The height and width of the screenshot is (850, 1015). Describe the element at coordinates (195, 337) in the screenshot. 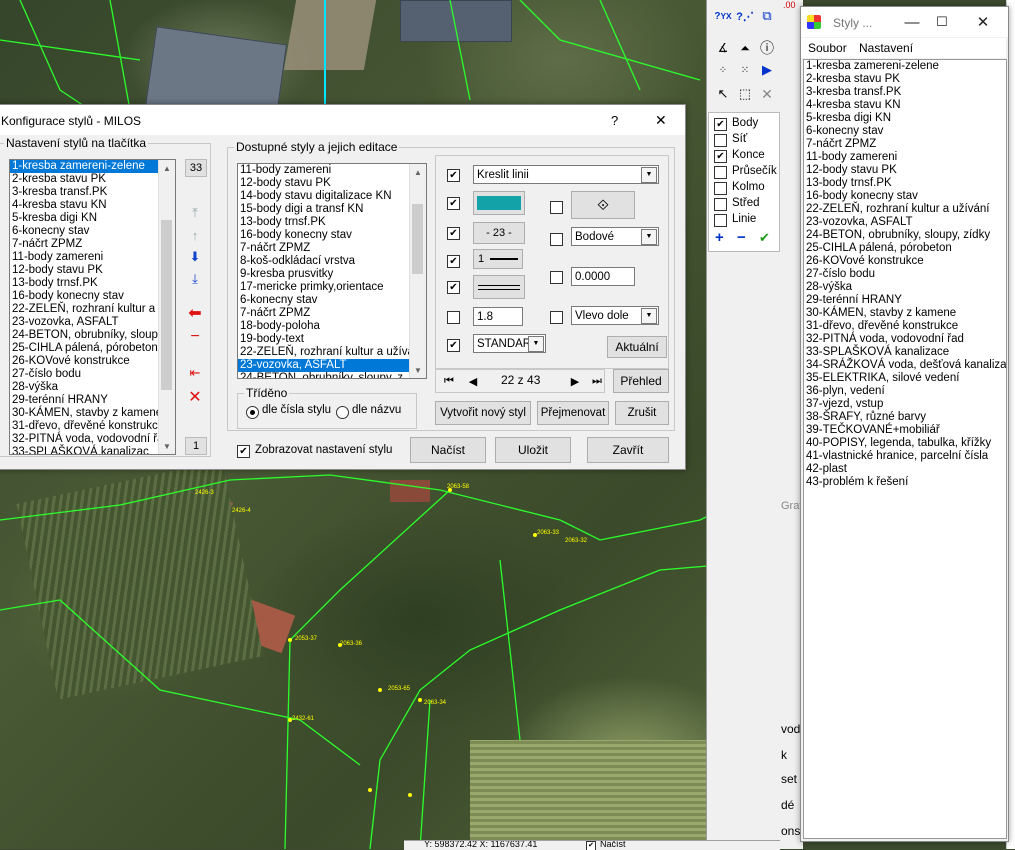

I see `remove-from-buttons-icon: −` at that location.